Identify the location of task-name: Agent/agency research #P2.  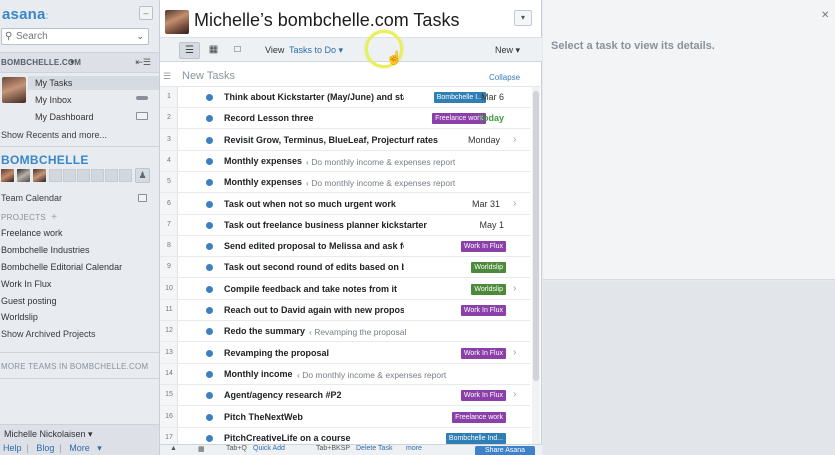
(283, 395).